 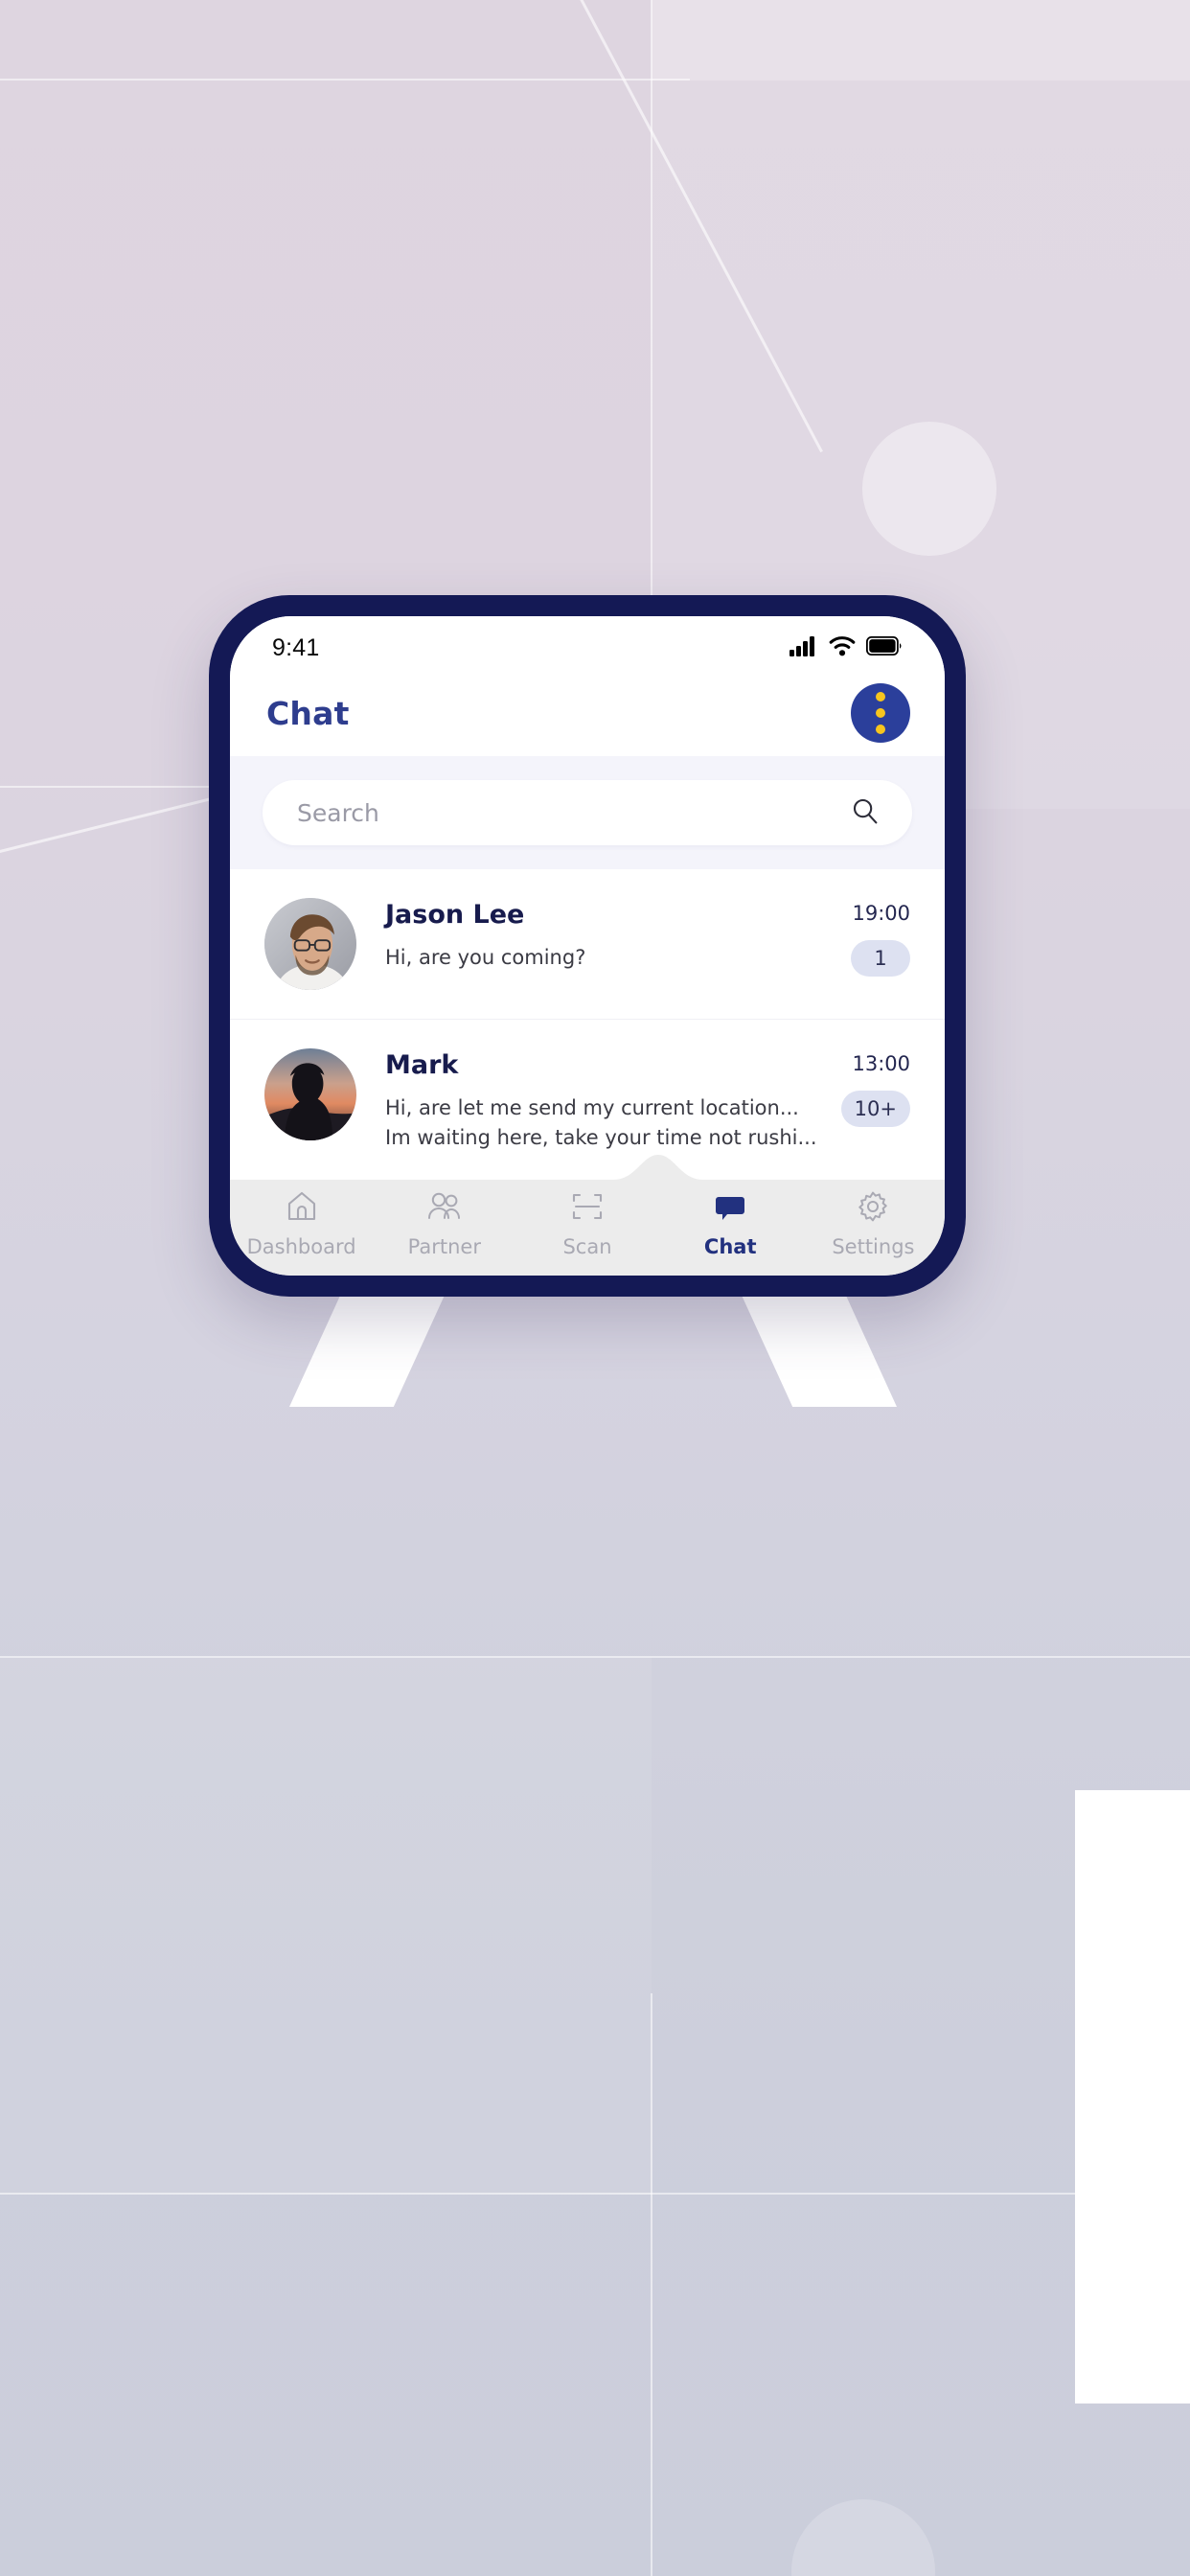 What do you see at coordinates (866, 812) in the screenshot?
I see `search-icon` at bounding box center [866, 812].